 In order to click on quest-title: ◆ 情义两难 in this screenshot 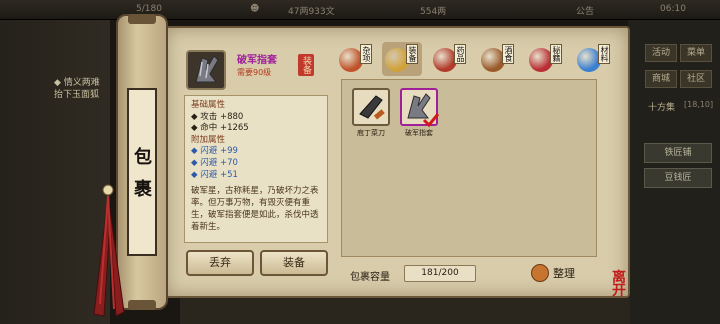, I will do `click(77, 83)`.